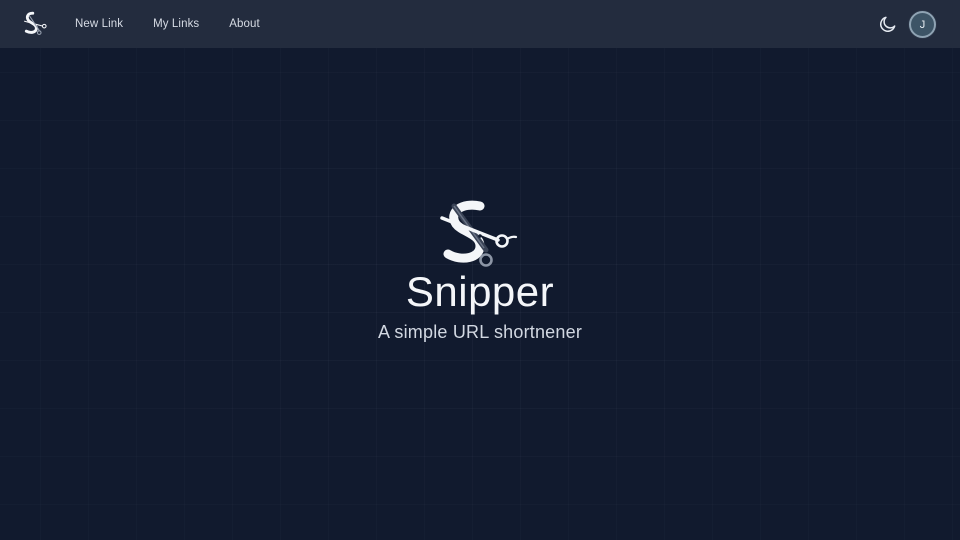  What do you see at coordinates (36, 24) in the screenshot?
I see `snipper-logo-icon` at bounding box center [36, 24].